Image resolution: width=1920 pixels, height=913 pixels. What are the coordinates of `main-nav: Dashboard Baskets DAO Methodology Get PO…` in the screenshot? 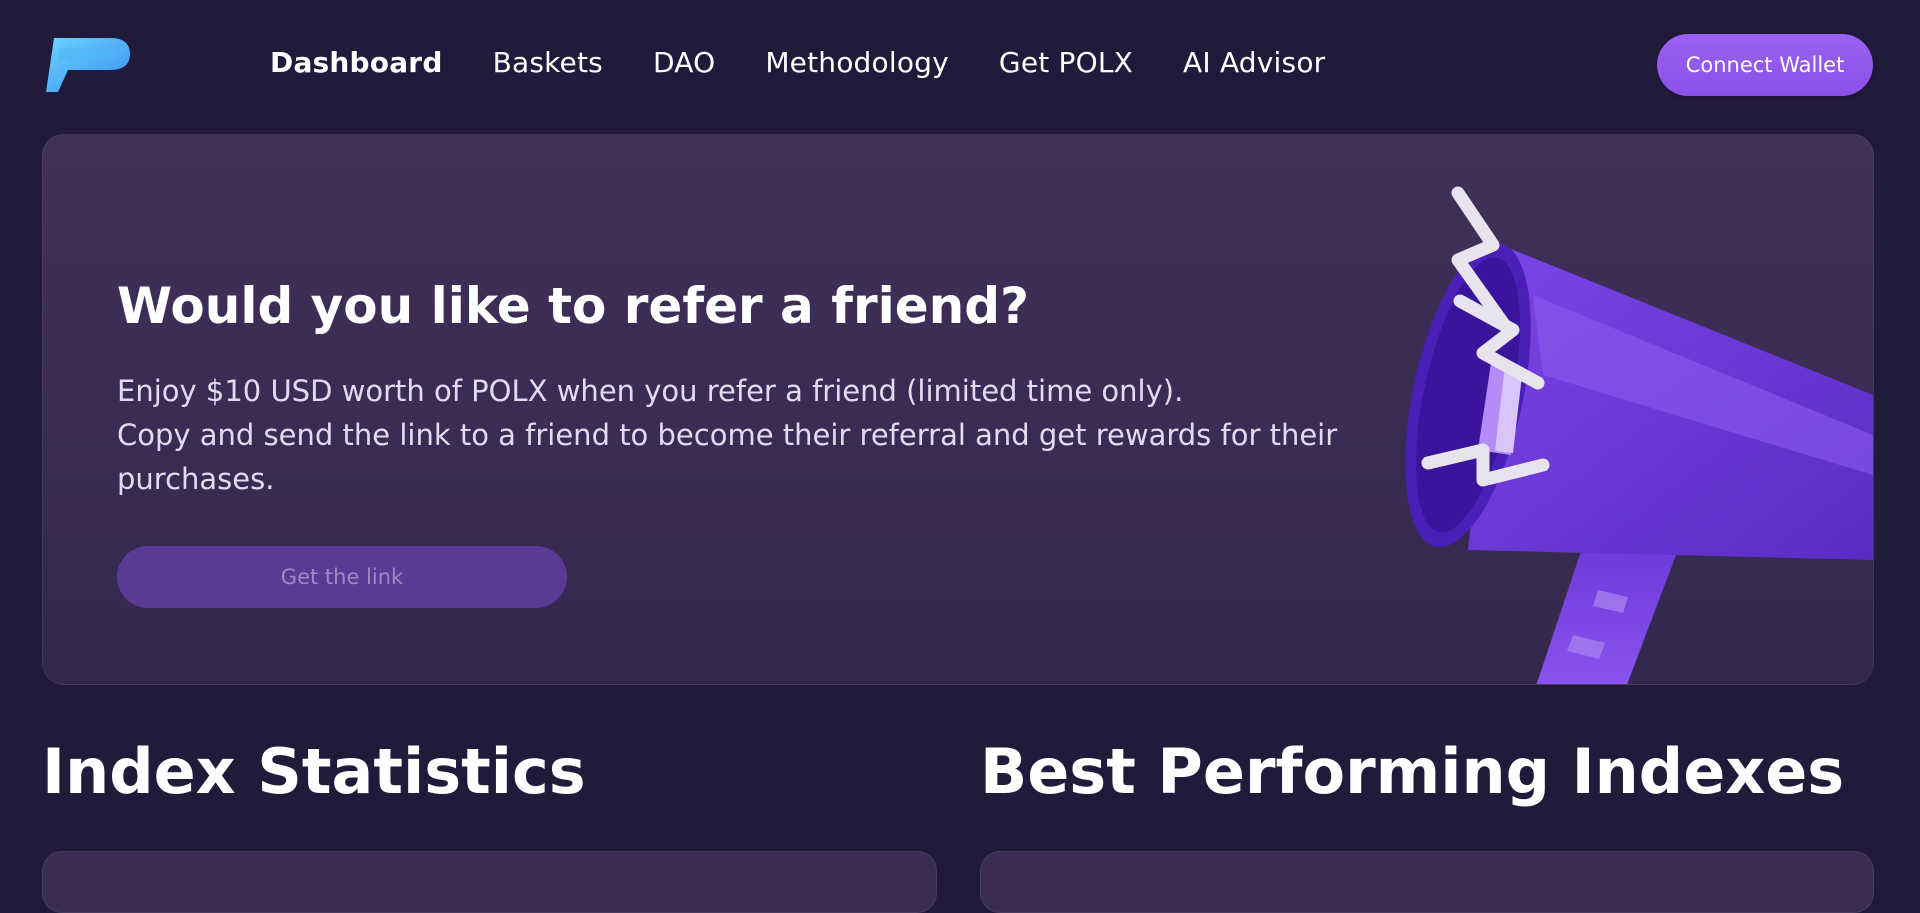 It's located at (822, 62).